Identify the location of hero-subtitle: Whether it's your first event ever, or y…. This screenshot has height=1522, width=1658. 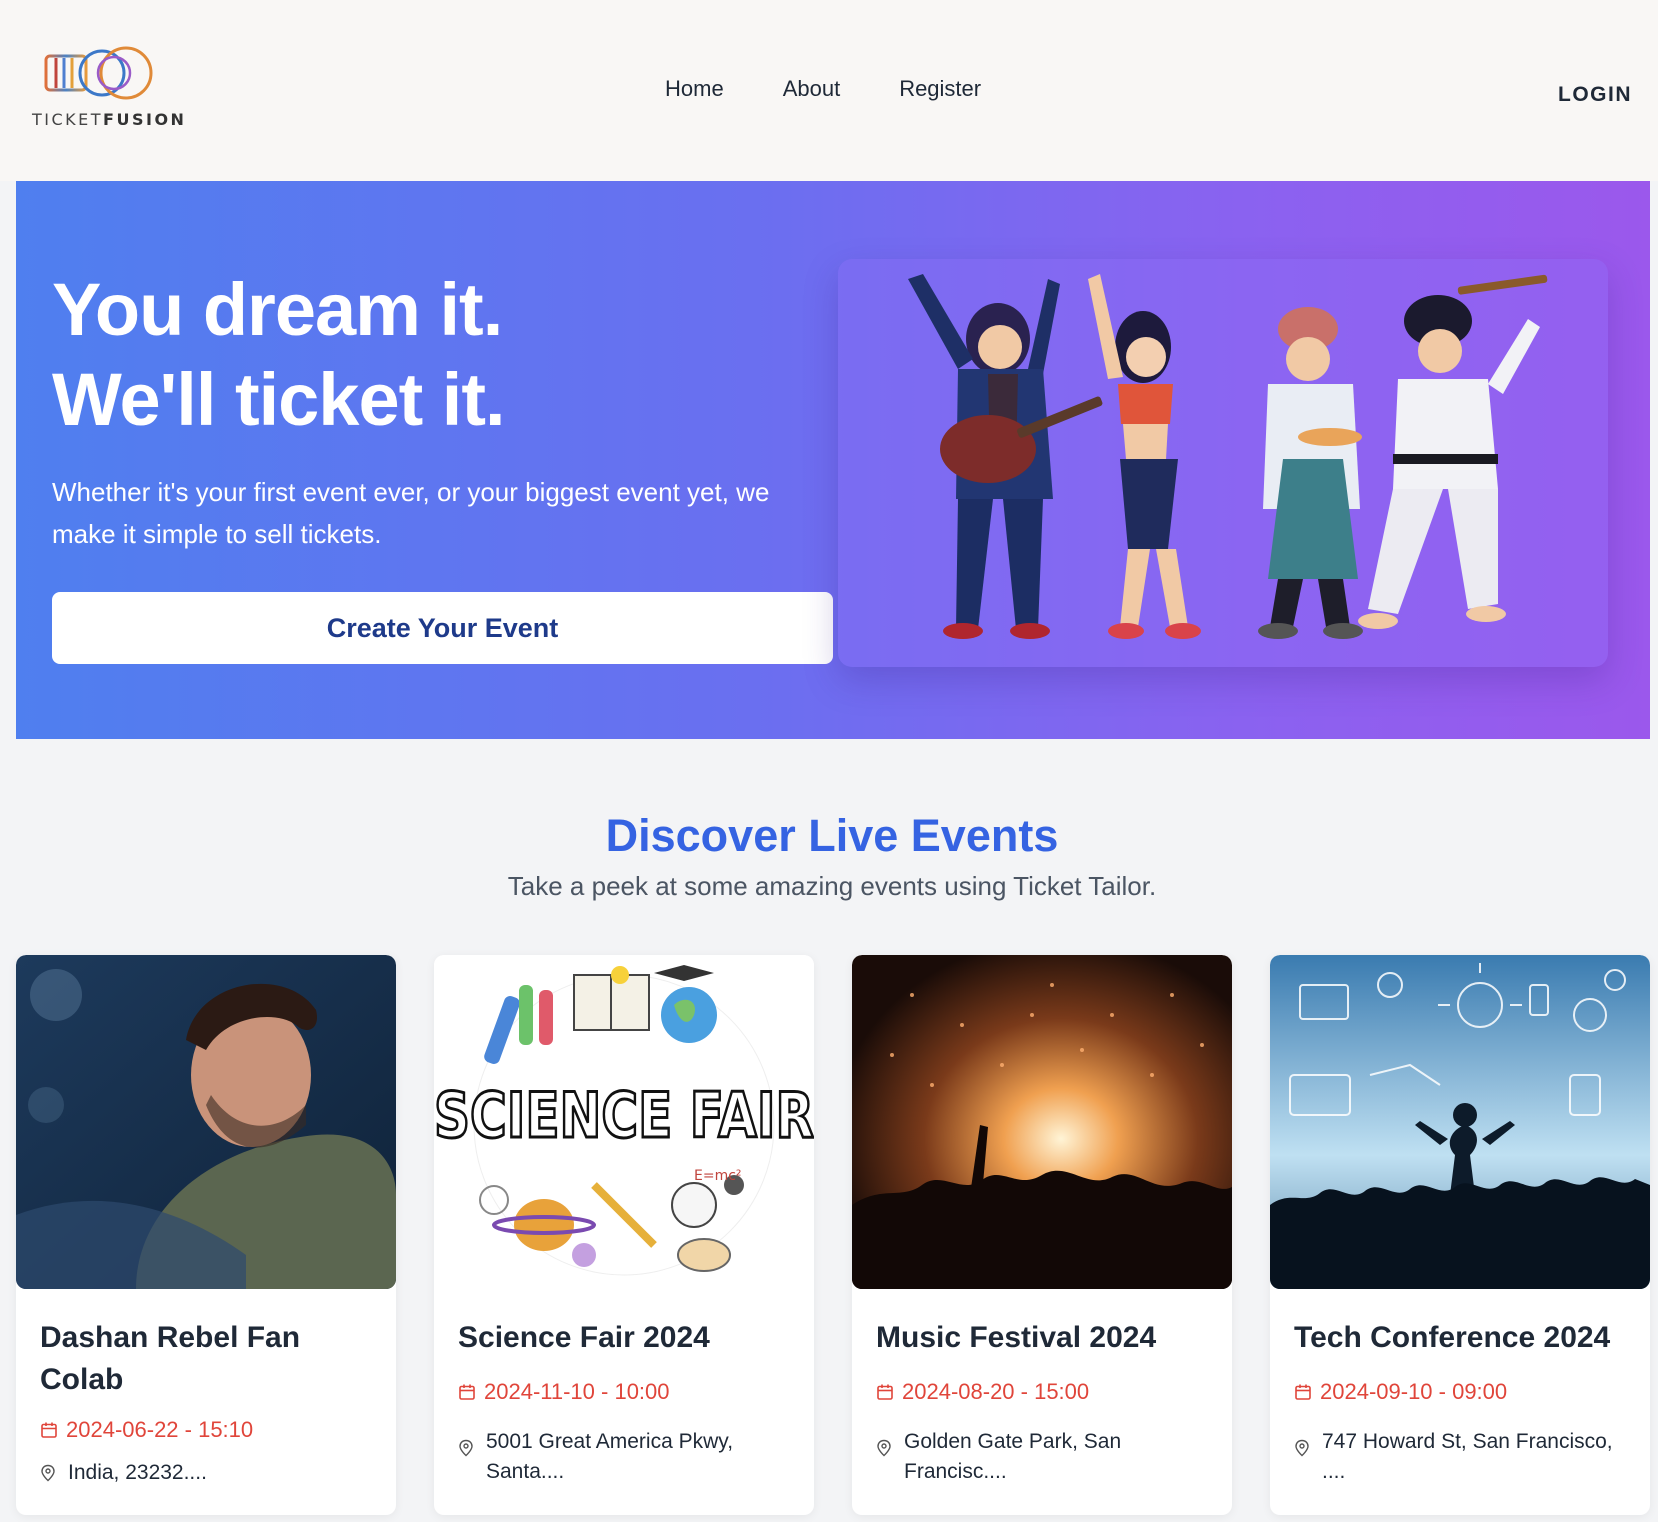
(411, 513).